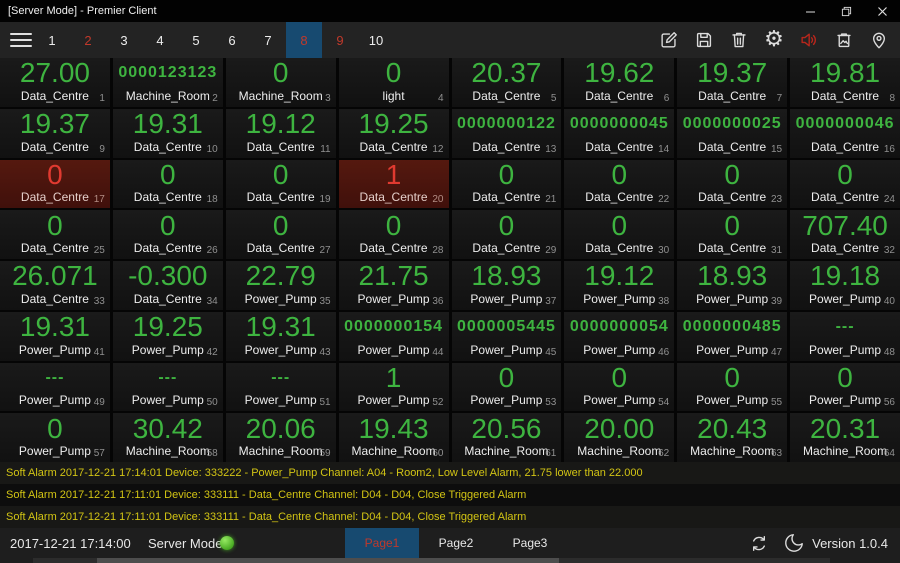  I want to click on window-controls, so click(846, 11).